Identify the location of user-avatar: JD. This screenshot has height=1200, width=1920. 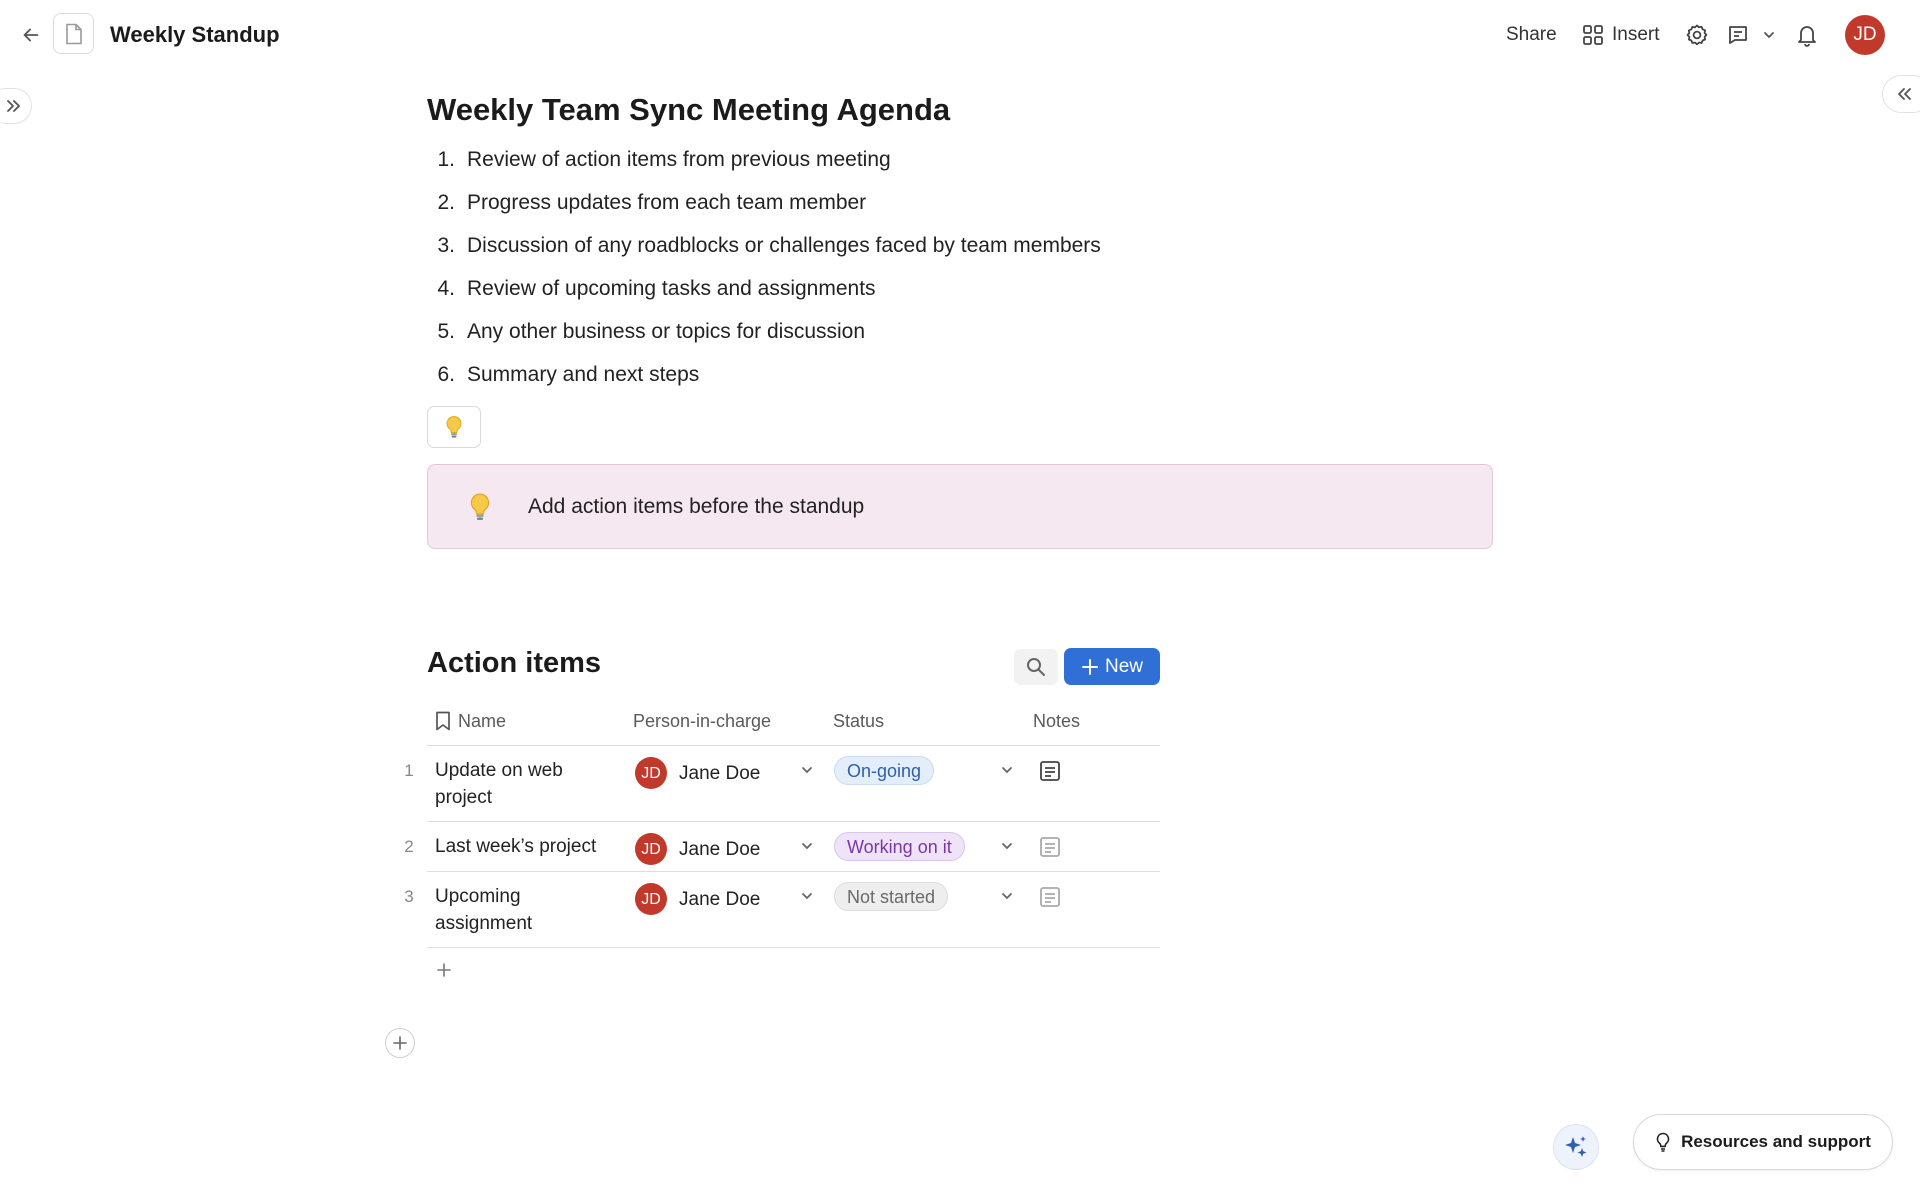
(1865, 35).